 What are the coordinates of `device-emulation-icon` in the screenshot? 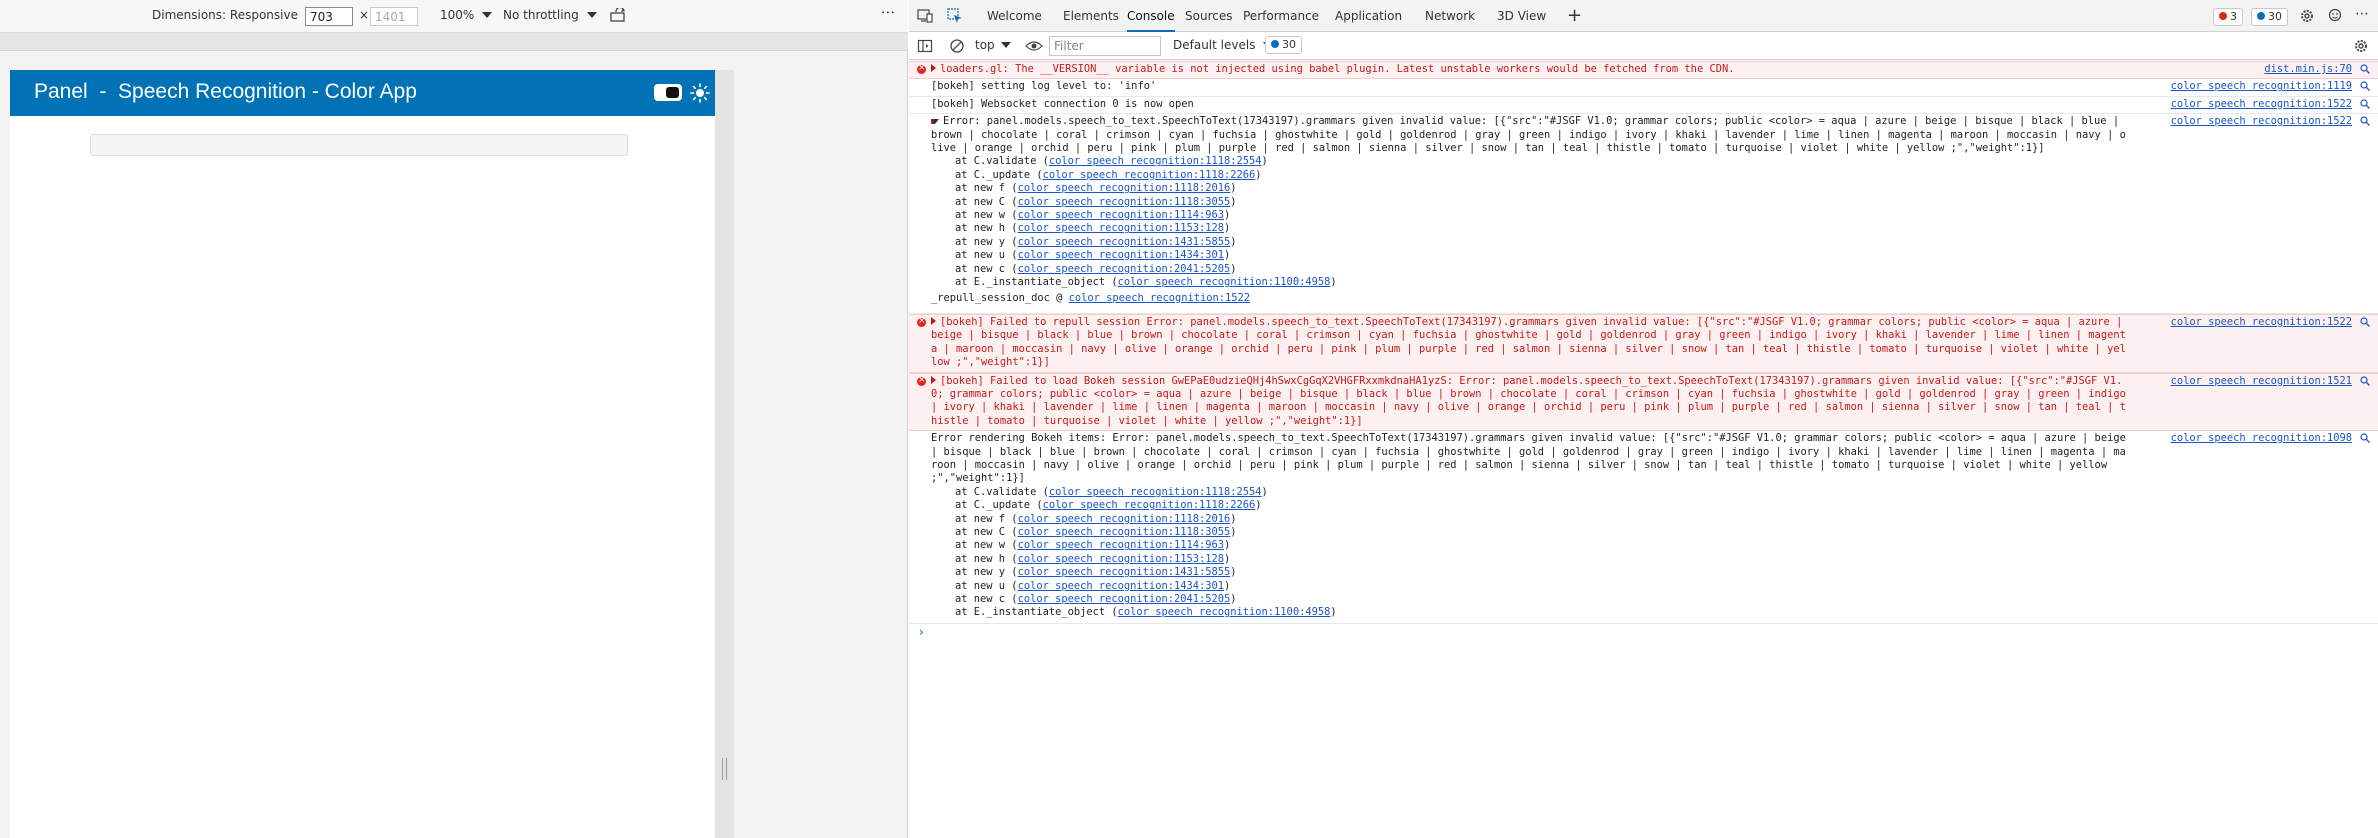 It's located at (925, 16).